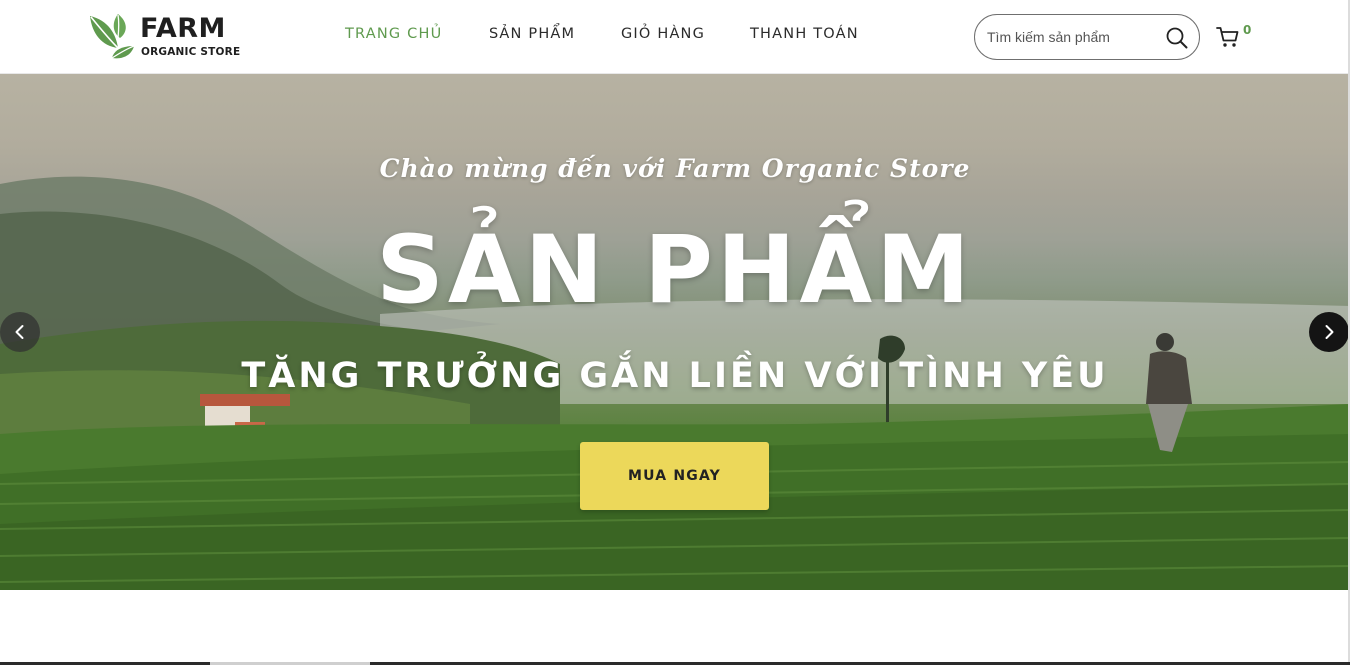  What do you see at coordinates (1177, 38) in the screenshot?
I see `search-icon` at bounding box center [1177, 38].